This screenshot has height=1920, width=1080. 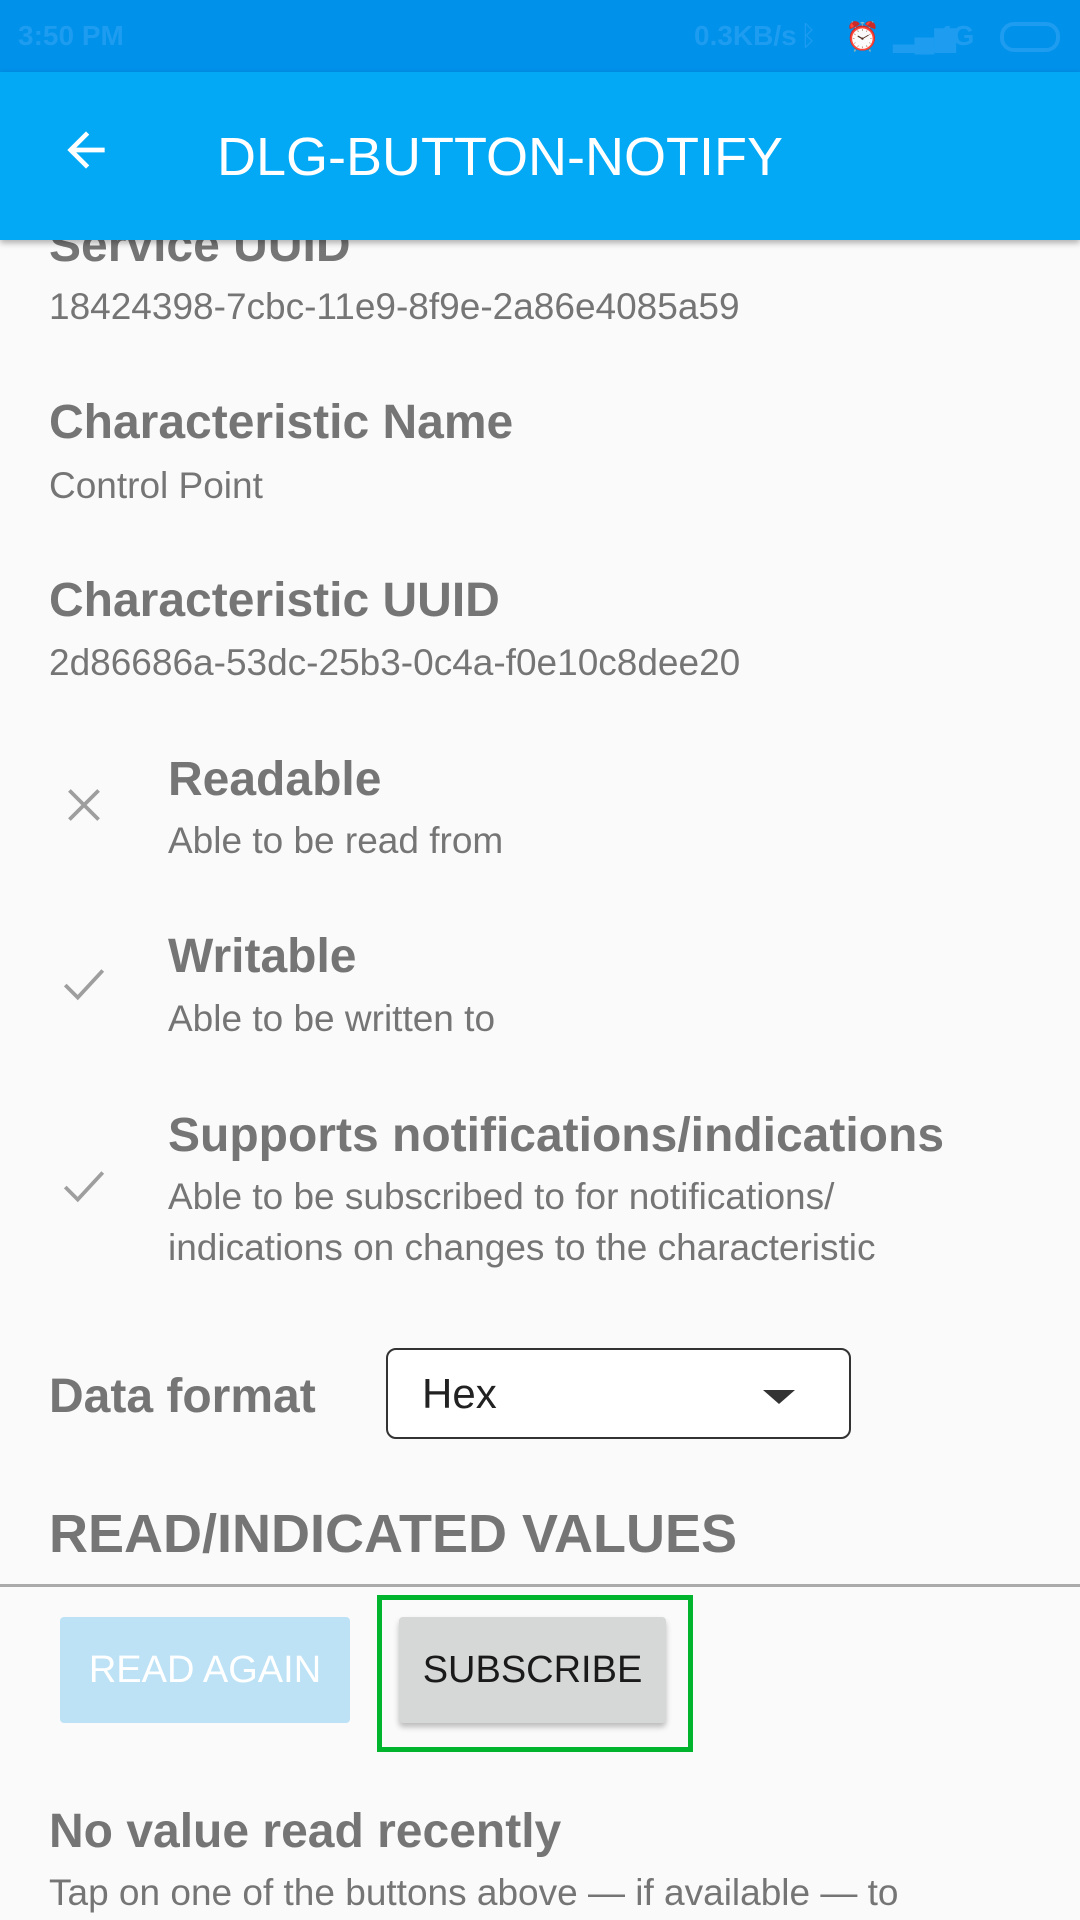 I want to click on read-again-button: READ AGAIN, so click(x=205, y=1670).